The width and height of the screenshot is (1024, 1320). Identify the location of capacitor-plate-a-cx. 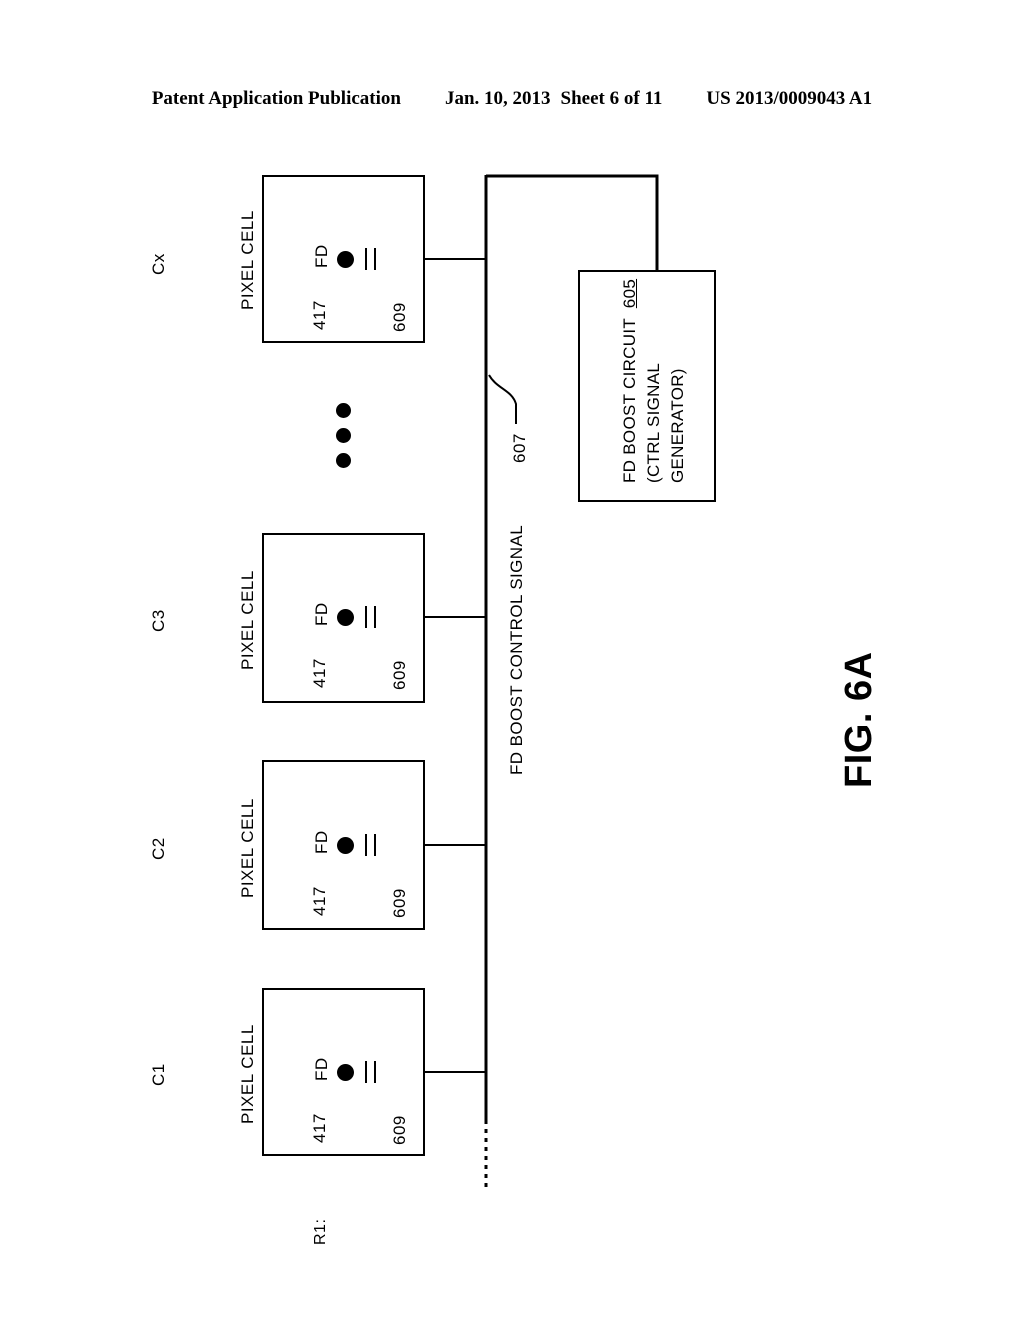
(366, 259).